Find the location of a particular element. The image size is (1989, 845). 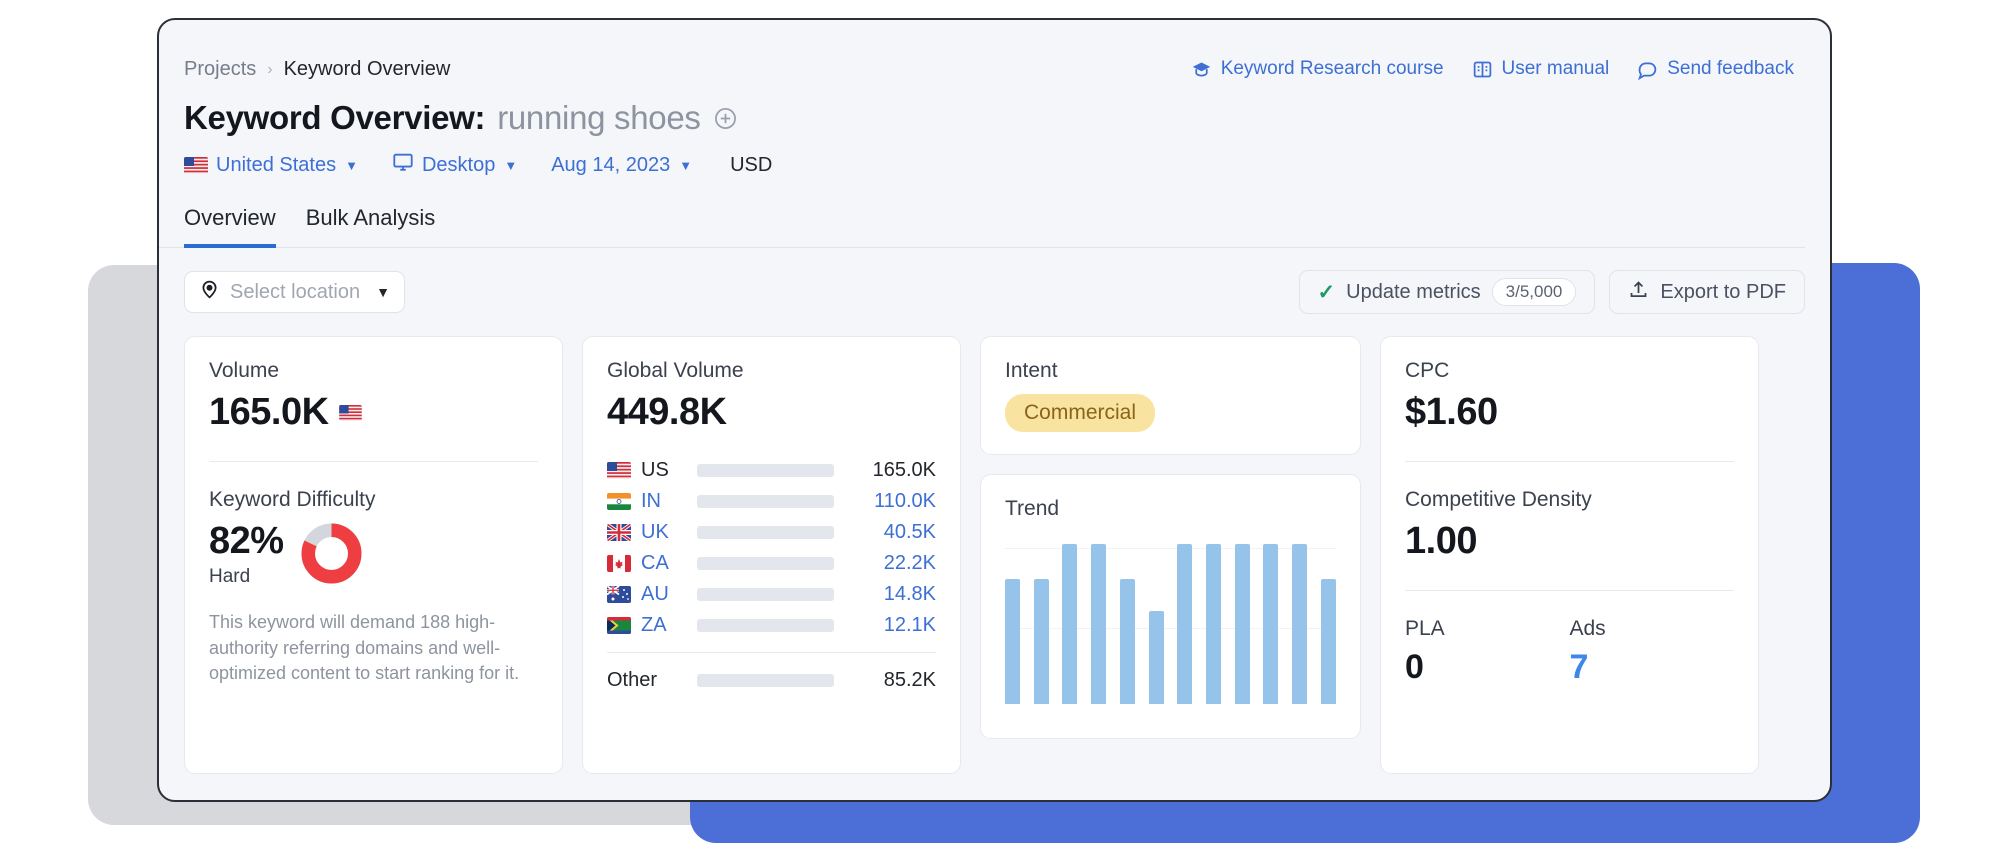

ca-flag-icon is located at coordinates (624, 563).